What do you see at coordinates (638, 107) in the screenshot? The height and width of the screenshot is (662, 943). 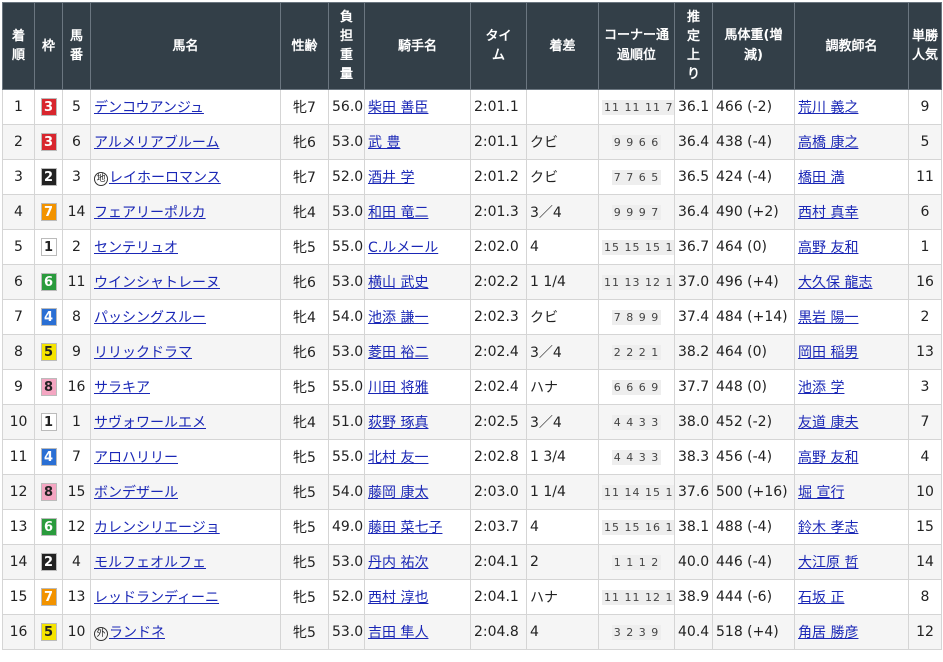 I see `corner-passing: 11 11 11 7` at bounding box center [638, 107].